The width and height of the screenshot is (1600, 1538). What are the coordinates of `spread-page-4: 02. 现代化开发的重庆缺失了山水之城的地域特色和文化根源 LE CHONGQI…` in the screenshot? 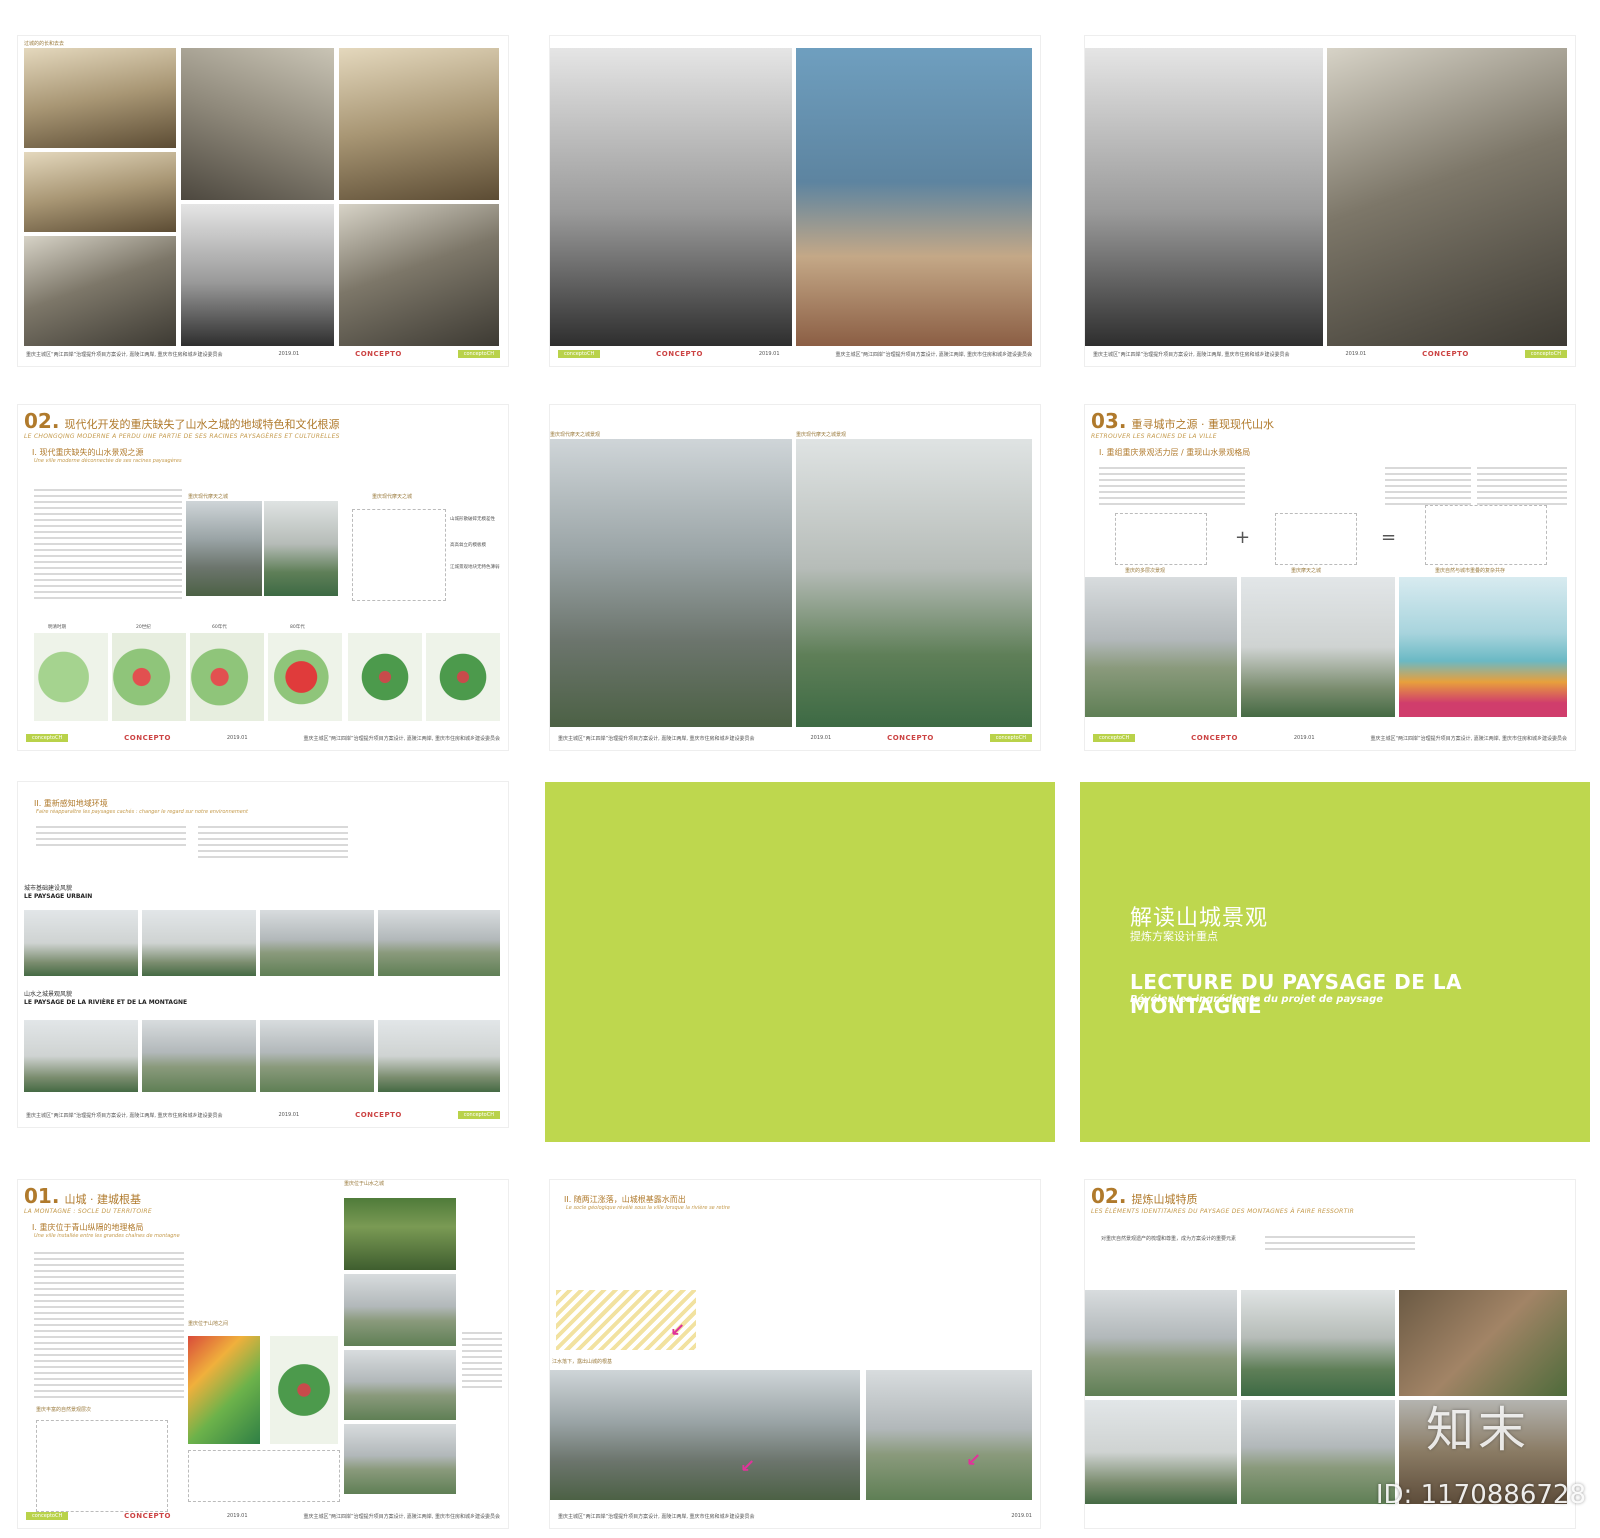 It's located at (263, 577).